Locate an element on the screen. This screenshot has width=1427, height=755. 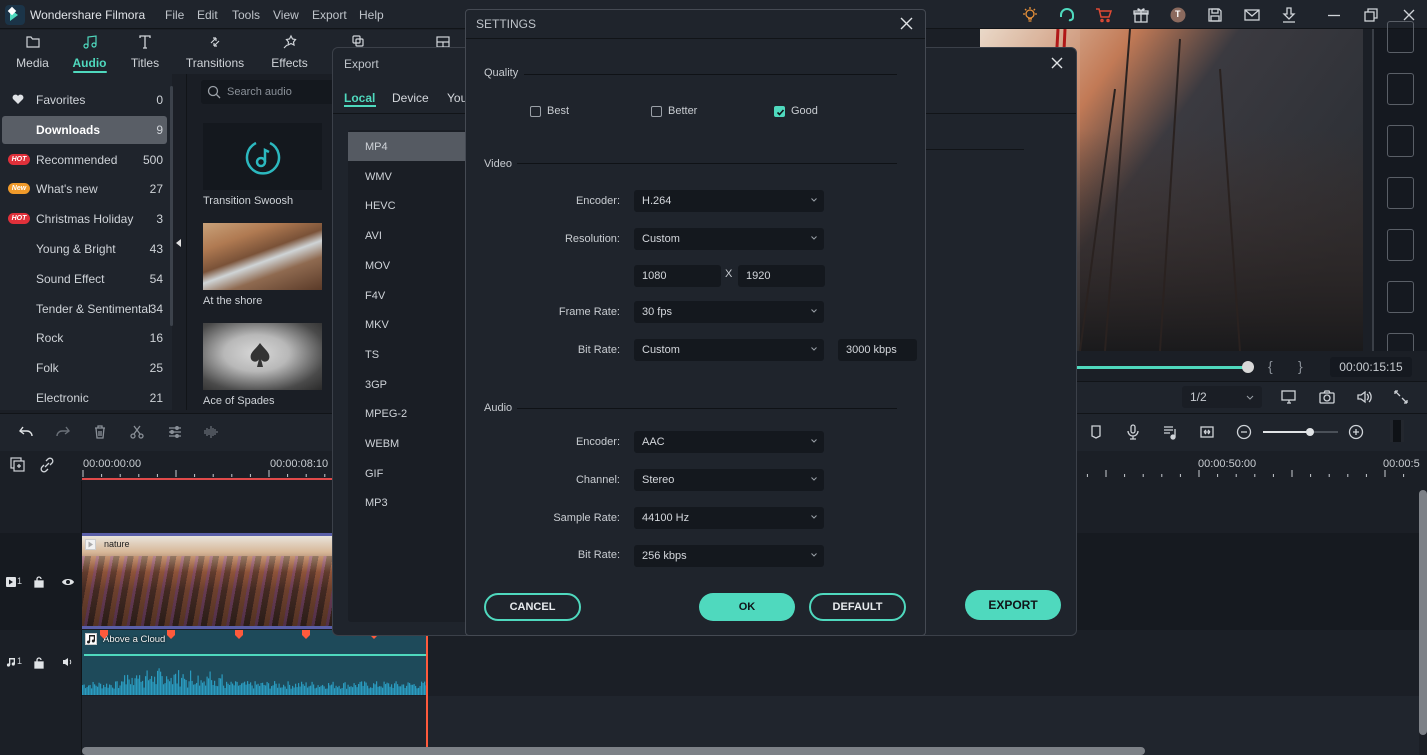
mail-icon is located at coordinates (1252, 15).